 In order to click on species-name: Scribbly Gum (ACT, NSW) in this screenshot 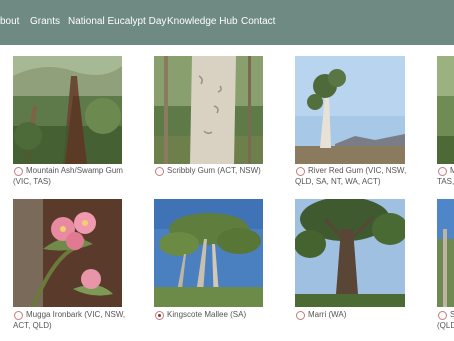, I will do `click(214, 170)`.